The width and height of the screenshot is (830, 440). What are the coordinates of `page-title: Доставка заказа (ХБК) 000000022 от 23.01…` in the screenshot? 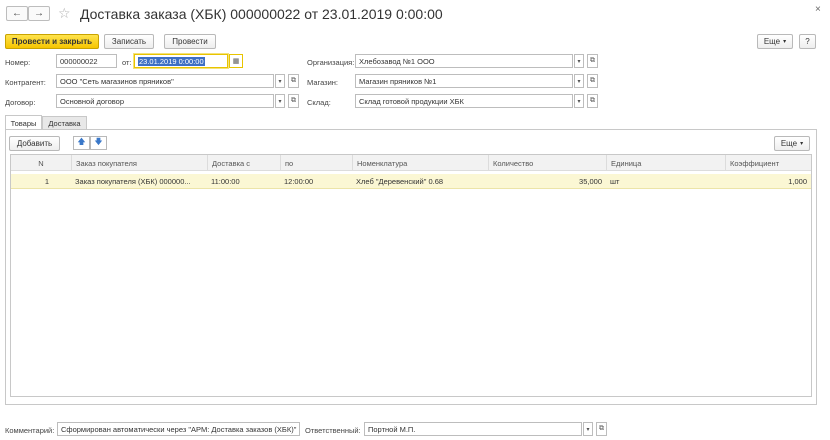 It's located at (261, 14).